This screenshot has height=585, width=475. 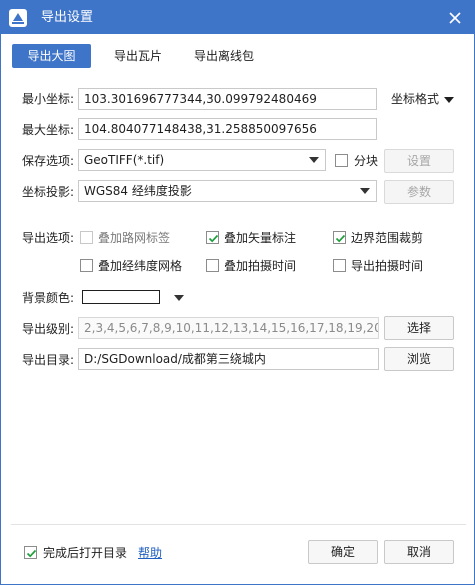 What do you see at coordinates (227, 191) in the screenshot?
I see `projection-select: WGS84 经纬度投影` at bounding box center [227, 191].